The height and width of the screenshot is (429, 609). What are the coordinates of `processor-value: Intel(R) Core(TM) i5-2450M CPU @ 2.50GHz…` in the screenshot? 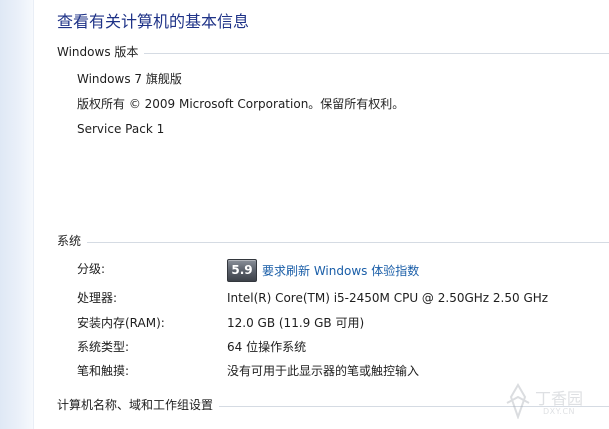 It's located at (388, 298).